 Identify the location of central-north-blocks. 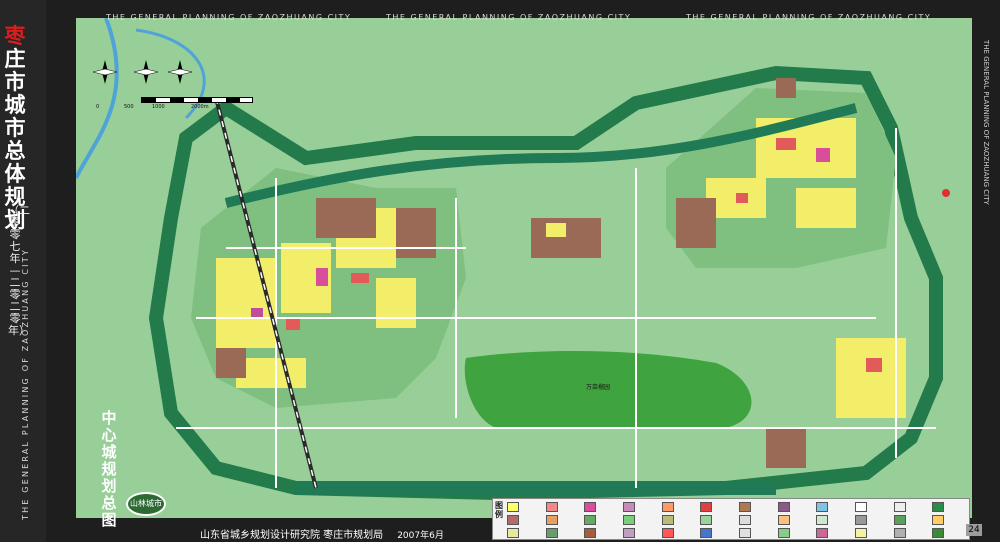
(566, 238).